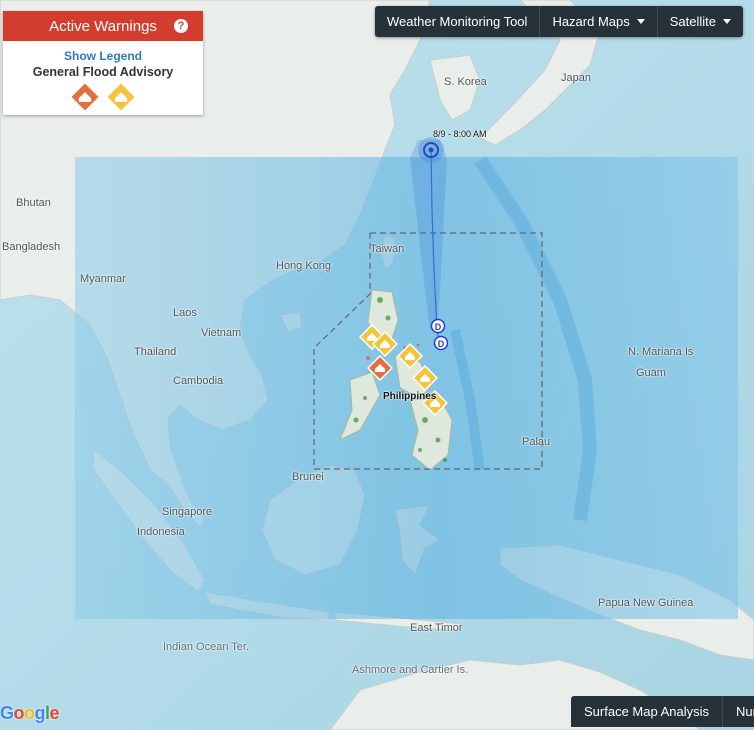  Describe the element at coordinates (465, 82) in the screenshot. I see `place-label: S. Korea` at that location.